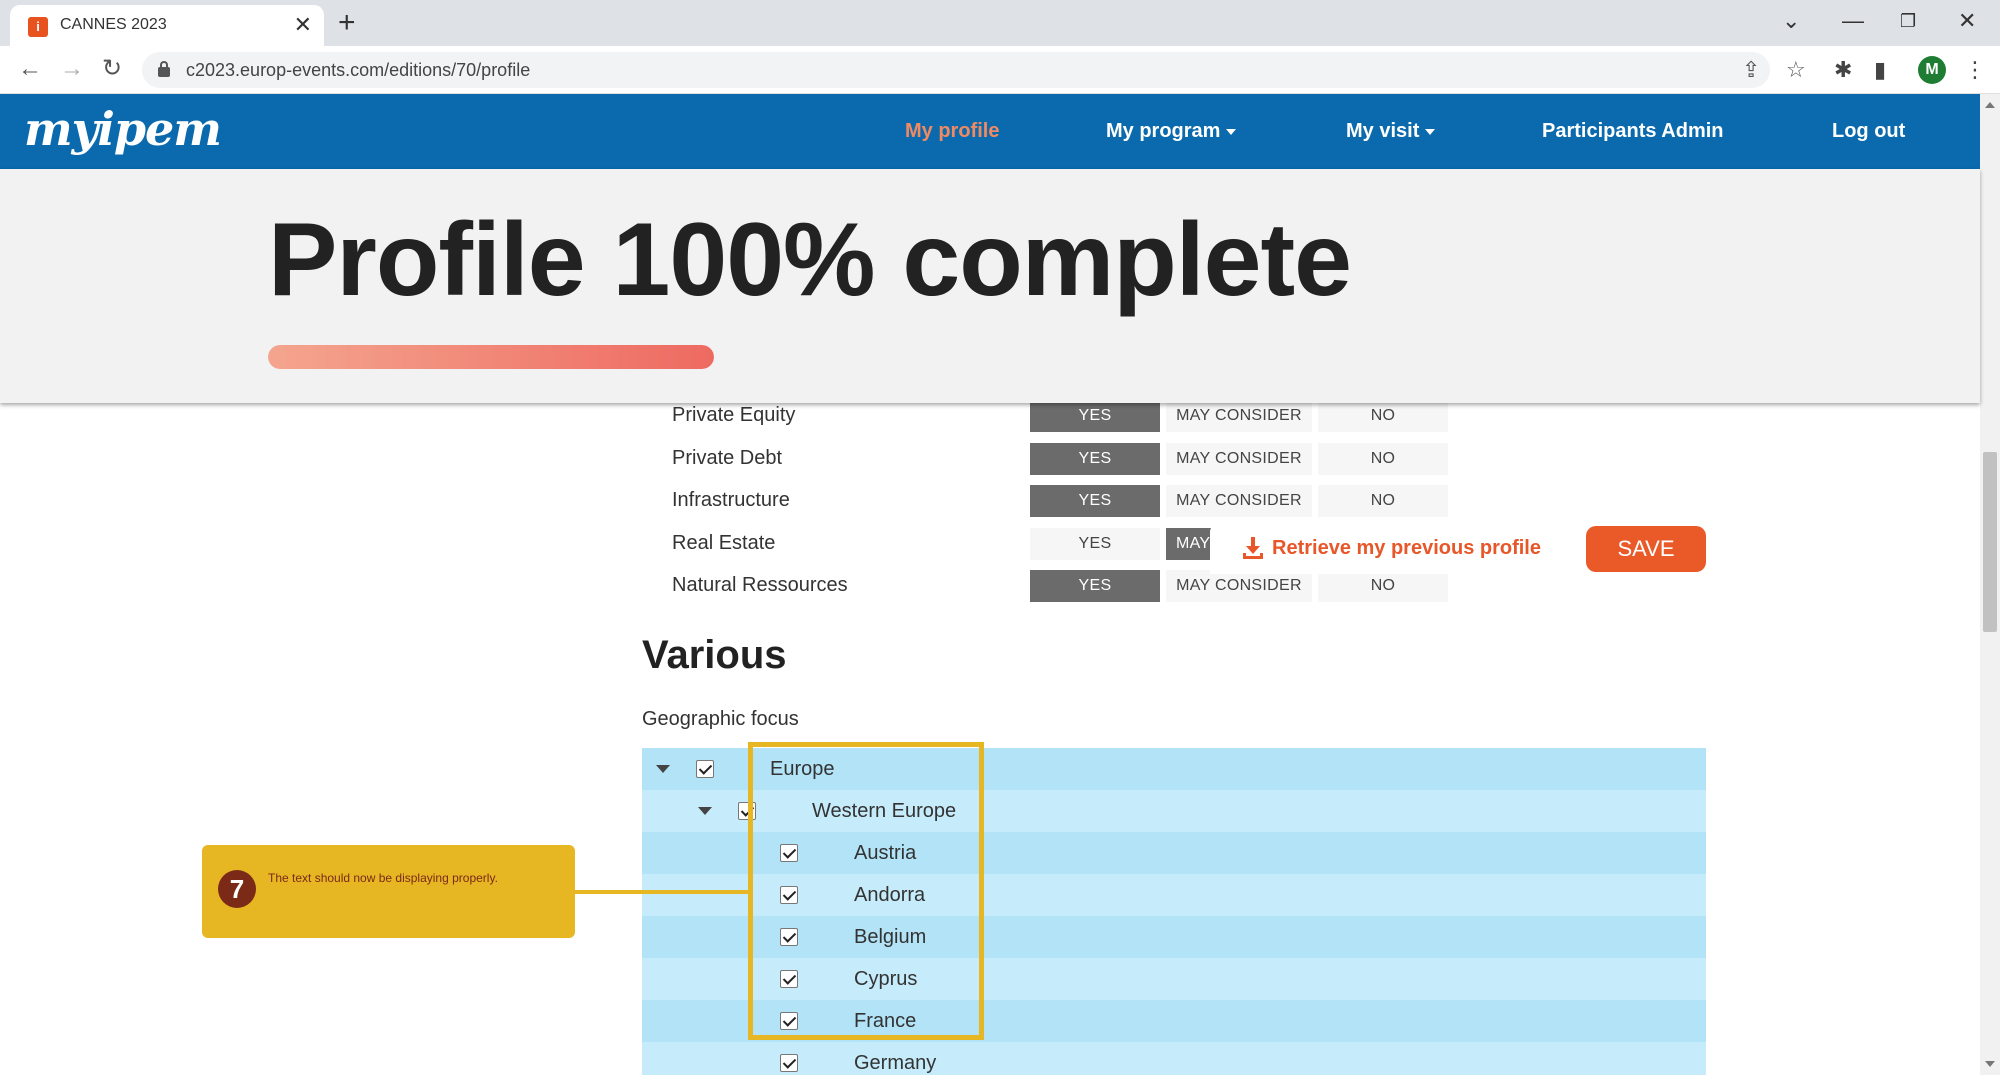 The height and width of the screenshot is (1075, 2000). What do you see at coordinates (1253, 548) in the screenshot?
I see `download-icon` at bounding box center [1253, 548].